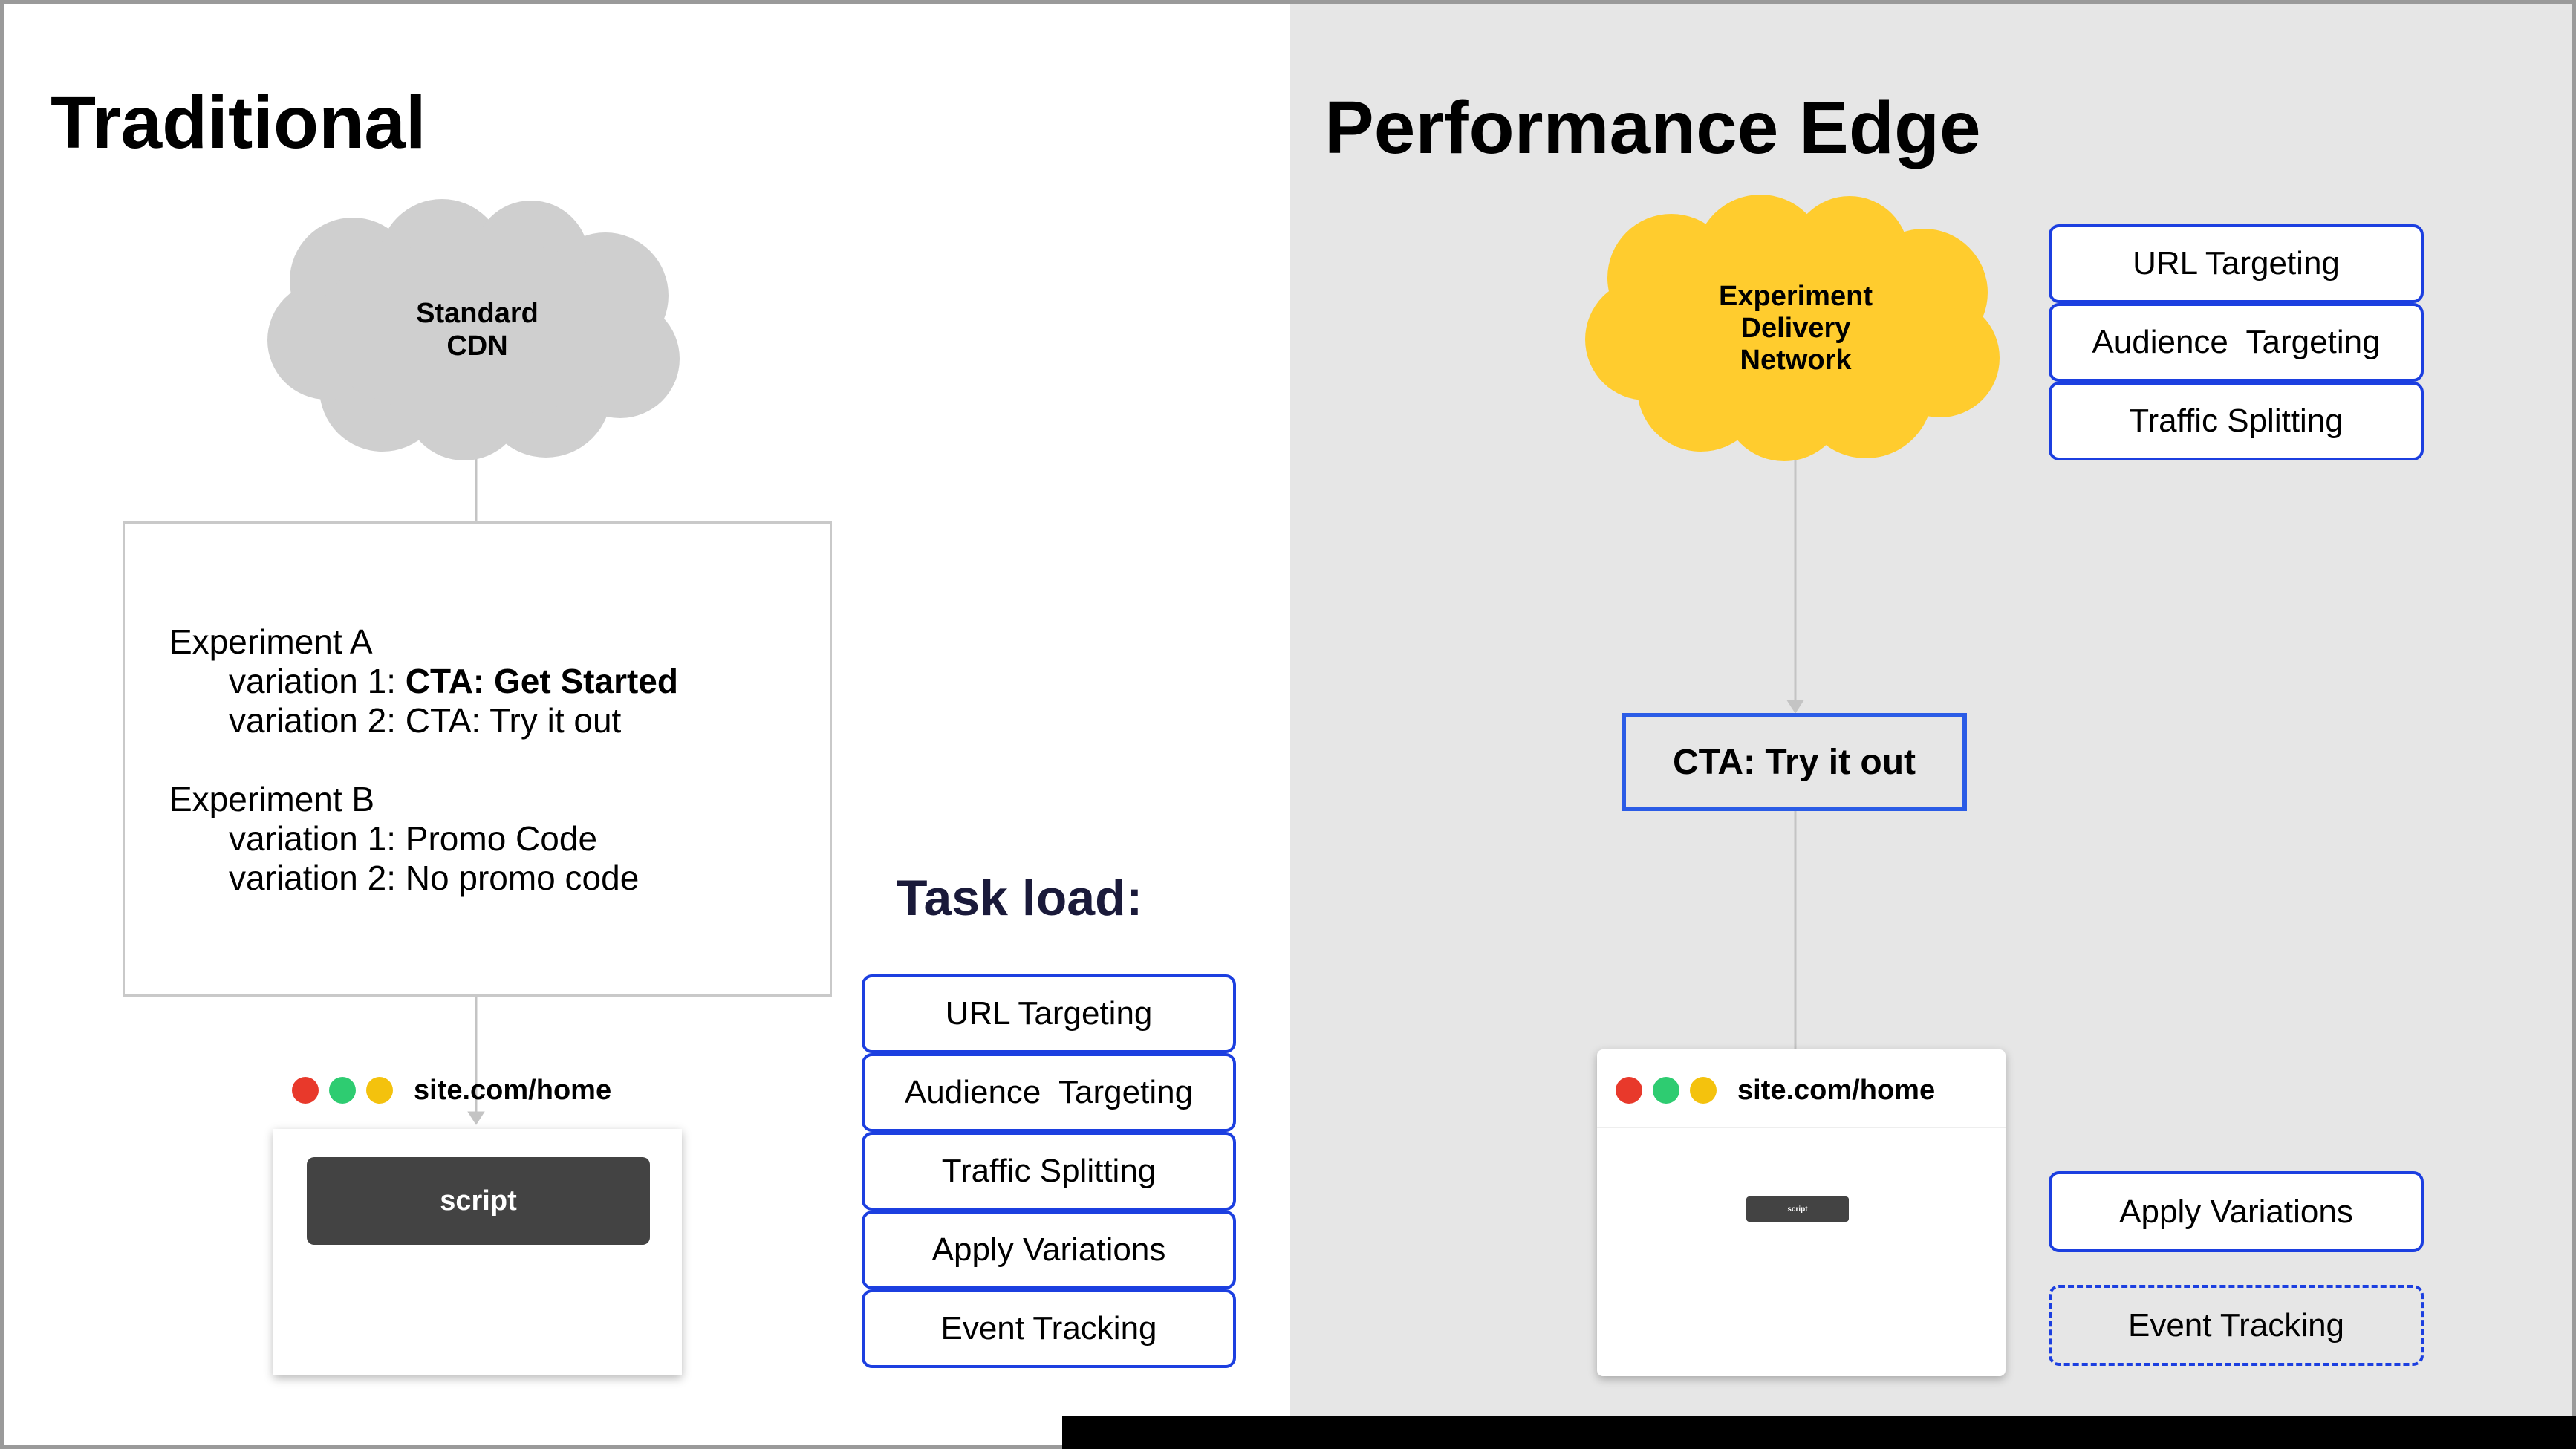 The height and width of the screenshot is (1449, 2576). Describe the element at coordinates (478, 1201) in the screenshot. I see `traditional-script-button: script` at that location.